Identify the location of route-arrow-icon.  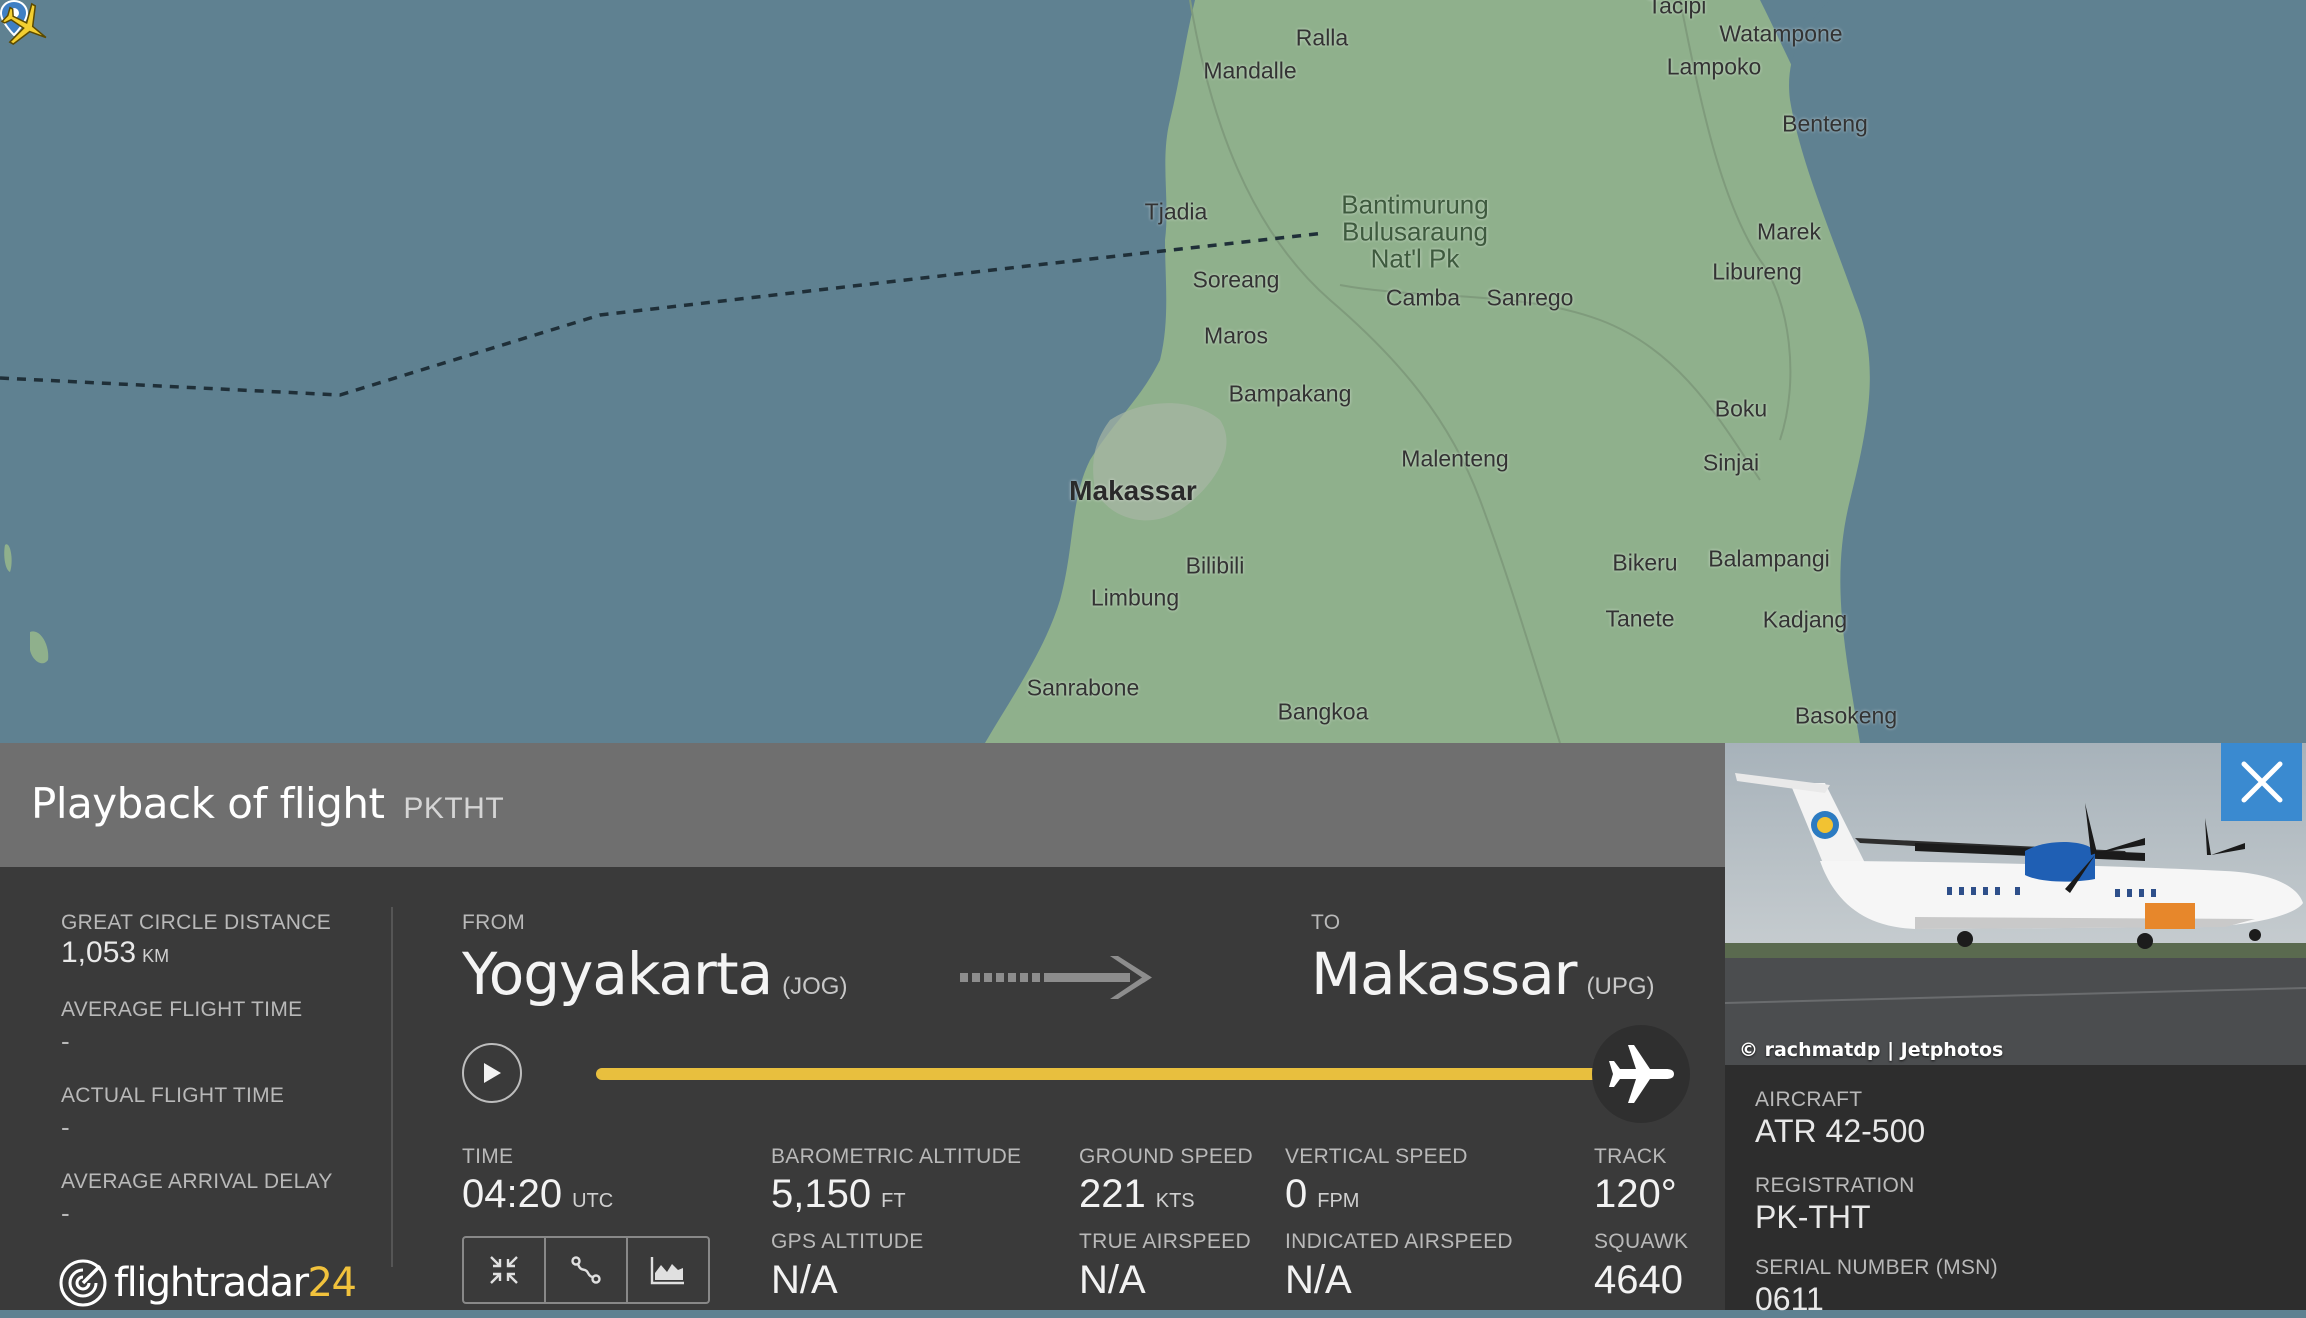
(1056, 977).